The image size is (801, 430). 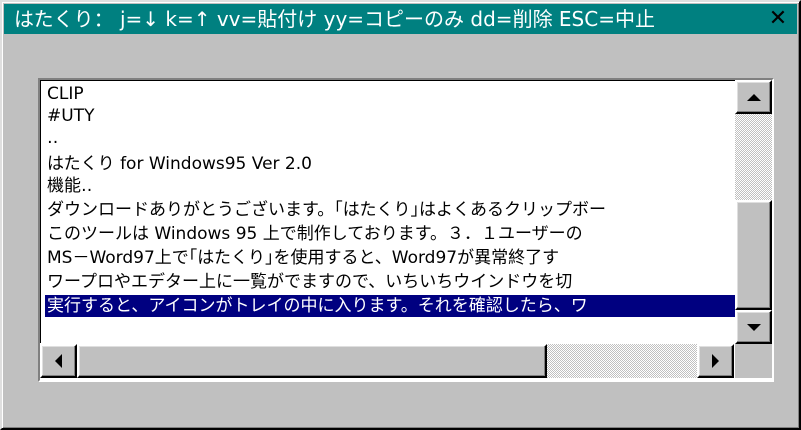 What do you see at coordinates (753, 255) in the screenshot?
I see `vertical-scroll-thumb` at bounding box center [753, 255].